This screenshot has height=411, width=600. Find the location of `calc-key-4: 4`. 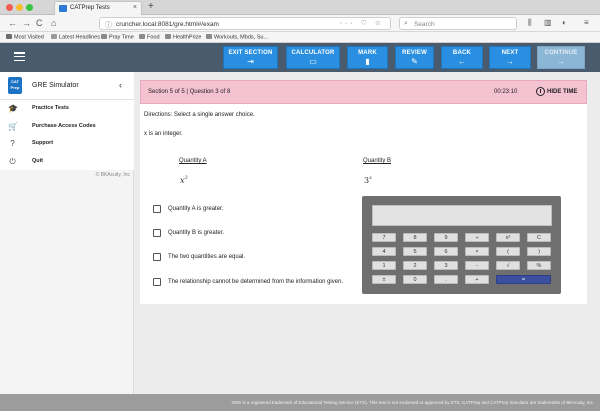

calc-key-4: 4 is located at coordinates (384, 251).